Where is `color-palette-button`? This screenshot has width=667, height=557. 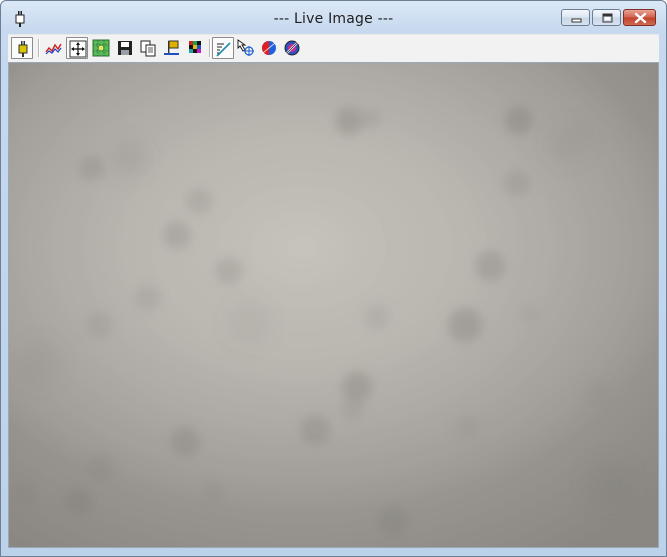 color-palette-button is located at coordinates (196, 48).